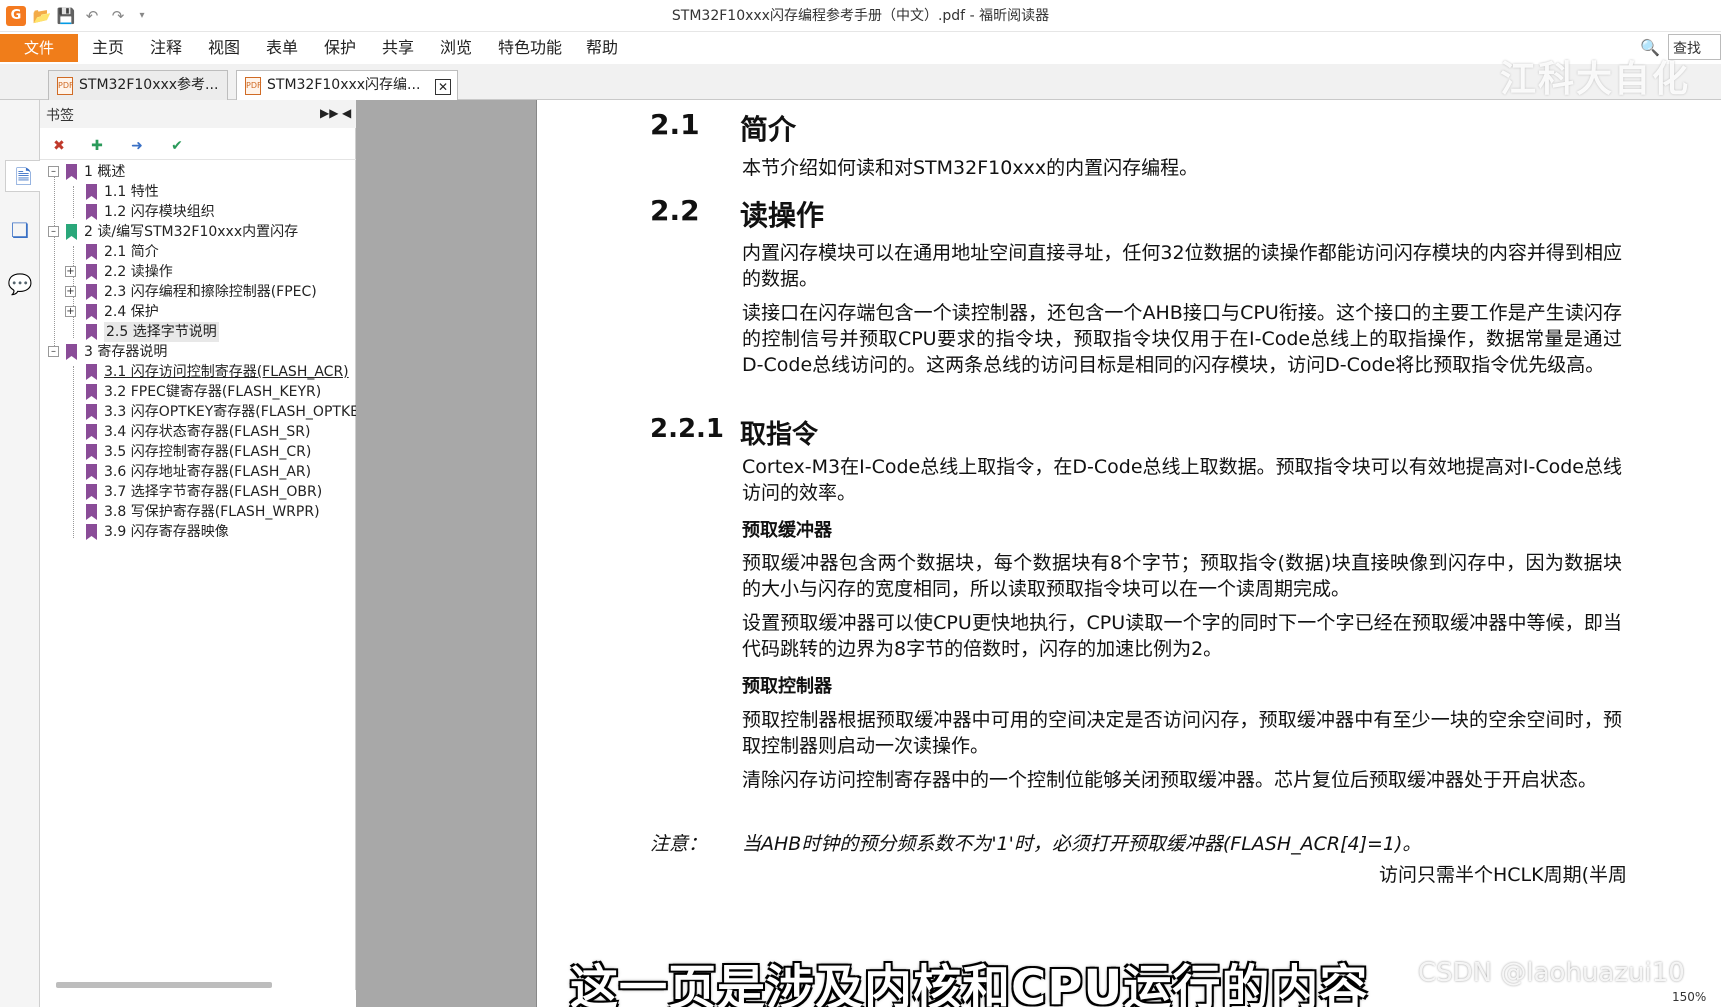  What do you see at coordinates (456, 48) in the screenshot?
I see `menu-browse: 浏览` at bounding box center [456, 48].